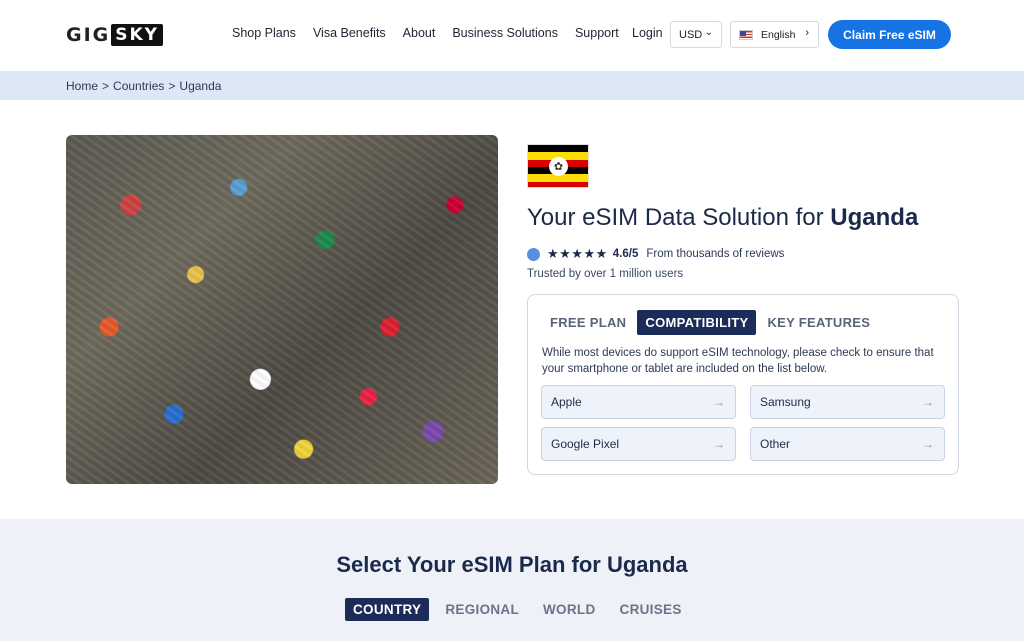  Describe the element at coordinates (638, 444) in the screenshot. I see `device-google-pixel-button: Google Pixel →` at that location.